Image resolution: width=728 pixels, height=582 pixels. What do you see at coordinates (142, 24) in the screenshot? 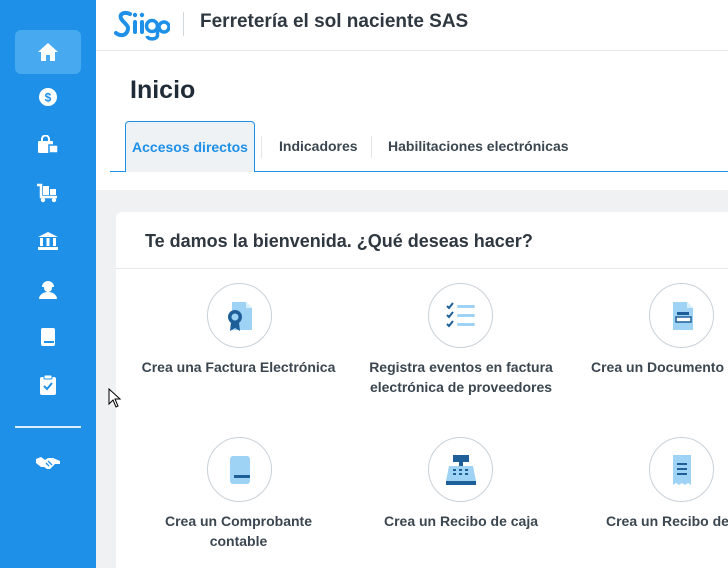
I see `siigo-logo` at bounding box center [142, 24].